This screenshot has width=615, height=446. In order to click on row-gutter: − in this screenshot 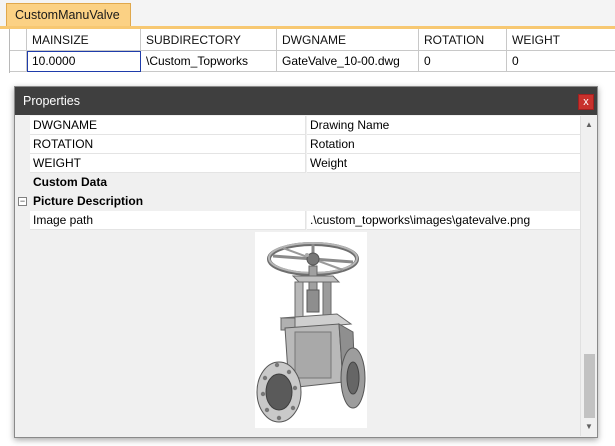, I will do `click(22, 201)`.